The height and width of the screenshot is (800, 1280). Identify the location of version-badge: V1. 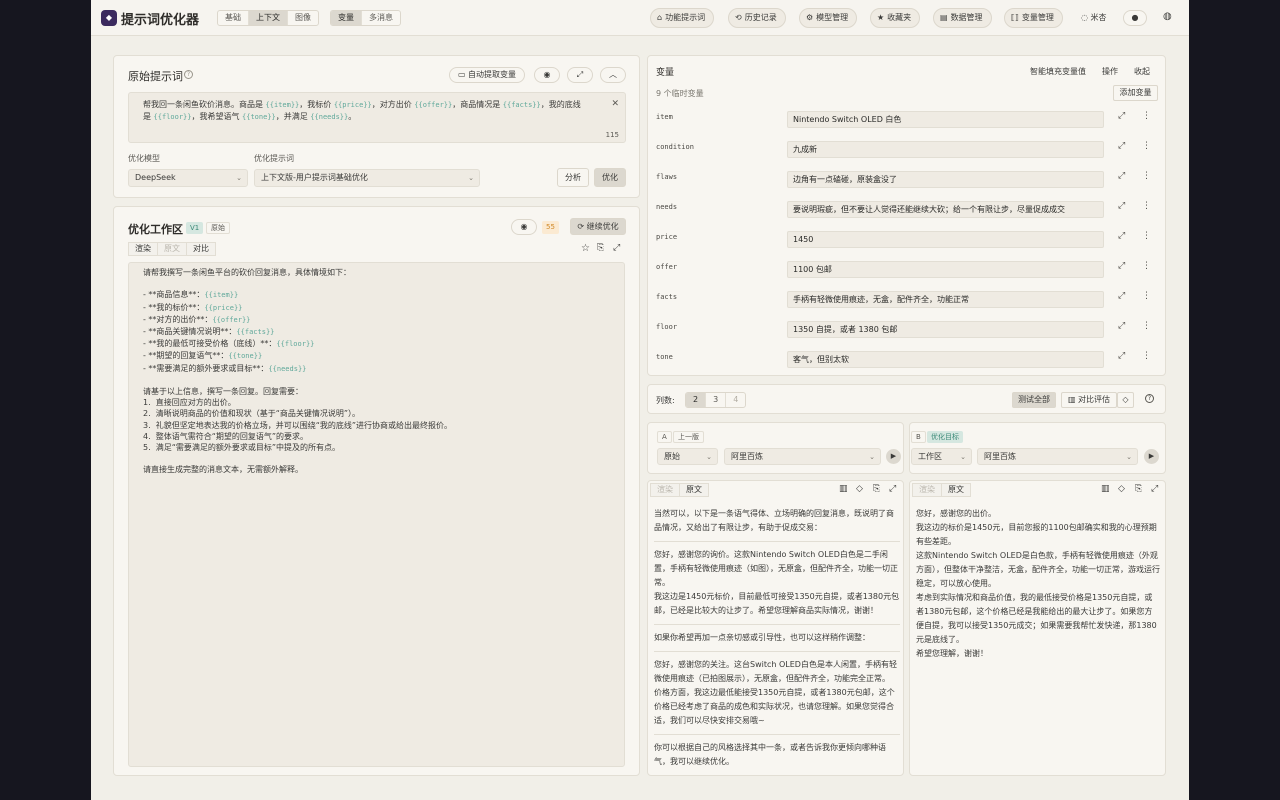
(195, 228).